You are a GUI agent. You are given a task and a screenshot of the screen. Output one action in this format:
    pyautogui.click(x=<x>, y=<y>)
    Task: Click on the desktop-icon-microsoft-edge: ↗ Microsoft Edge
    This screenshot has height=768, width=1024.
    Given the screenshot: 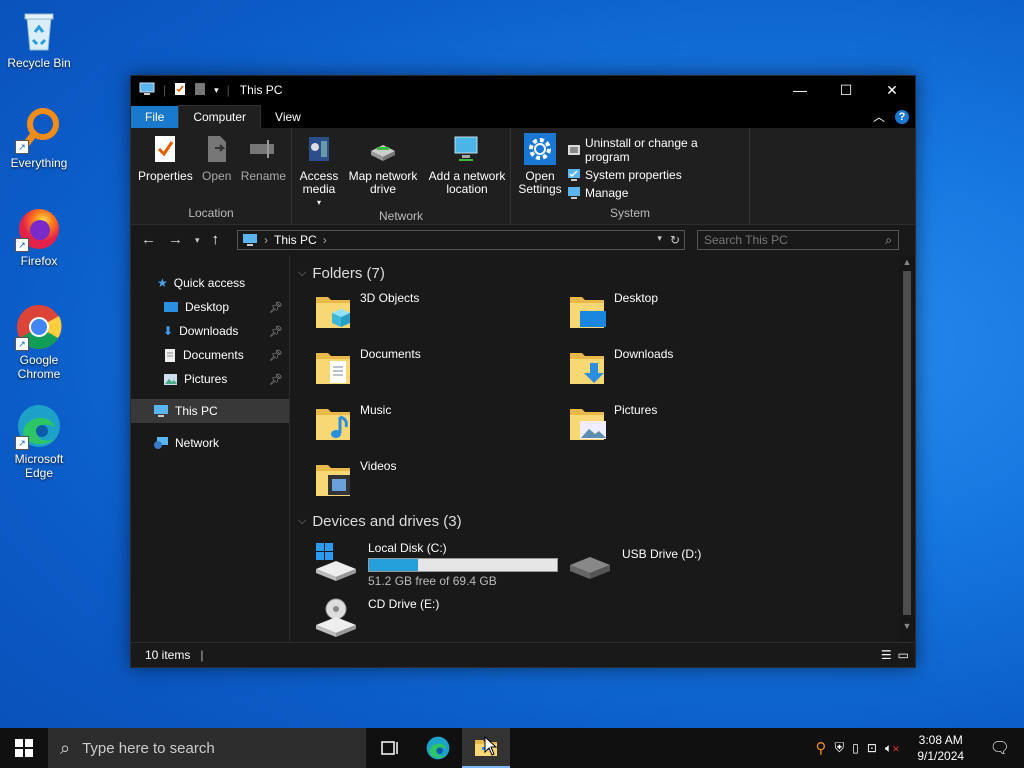 What is the action you would take?
    pyautogui.click(x=39, y=441)
    